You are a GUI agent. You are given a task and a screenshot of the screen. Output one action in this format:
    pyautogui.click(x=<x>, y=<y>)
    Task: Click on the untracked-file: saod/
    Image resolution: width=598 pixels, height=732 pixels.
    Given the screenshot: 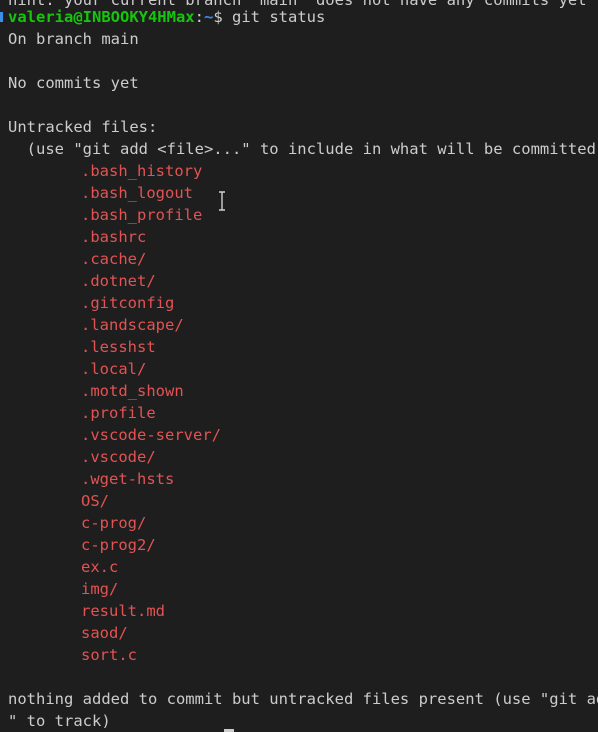 What is the action you would take?
    pyautogui.click(x=104, y=633)
    